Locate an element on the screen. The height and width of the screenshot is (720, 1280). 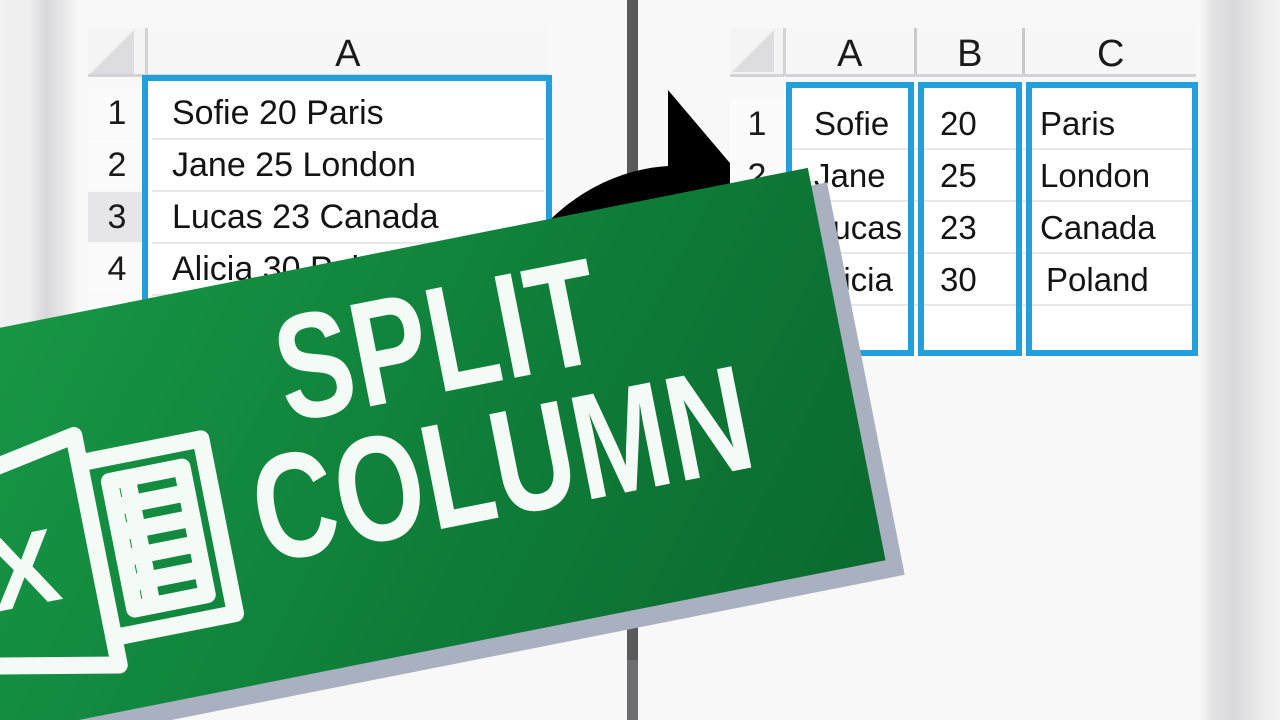
colheader-sep-ab is located at coordinates (915, 52).